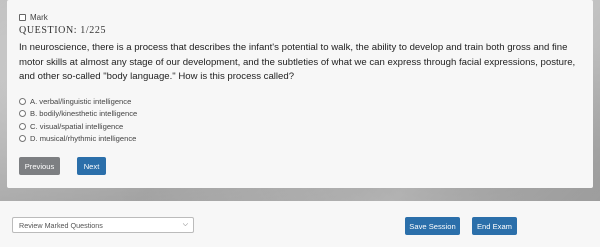  Describe the element at coordinates (494, 226) in the screenshot. I see `end-exam-button: End Exam` at that location.